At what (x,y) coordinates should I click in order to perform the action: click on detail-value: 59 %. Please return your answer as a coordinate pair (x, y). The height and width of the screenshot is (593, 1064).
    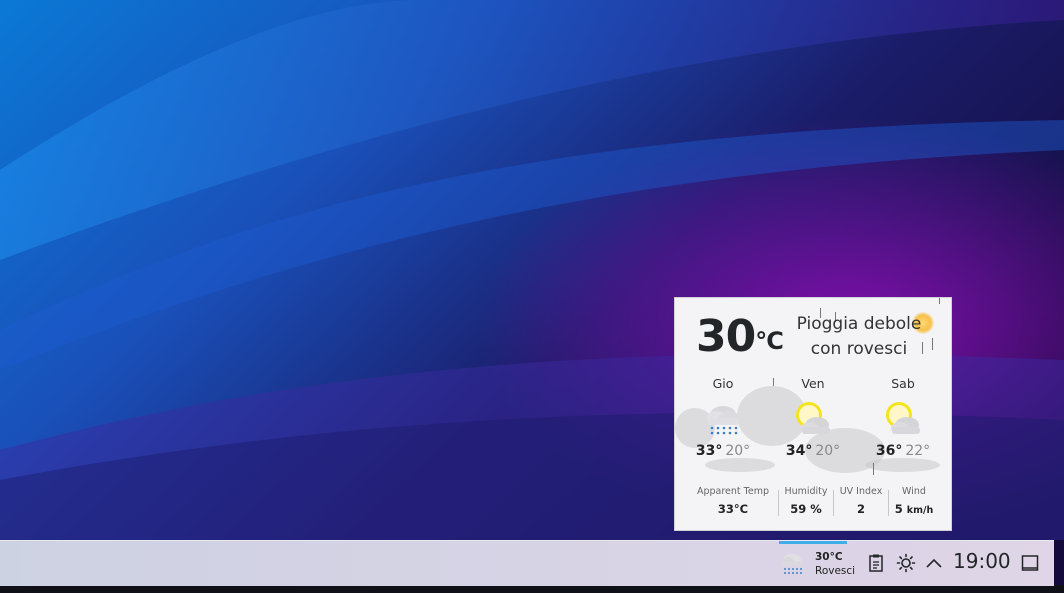
    Looking at the image, I should click on (806, 509).